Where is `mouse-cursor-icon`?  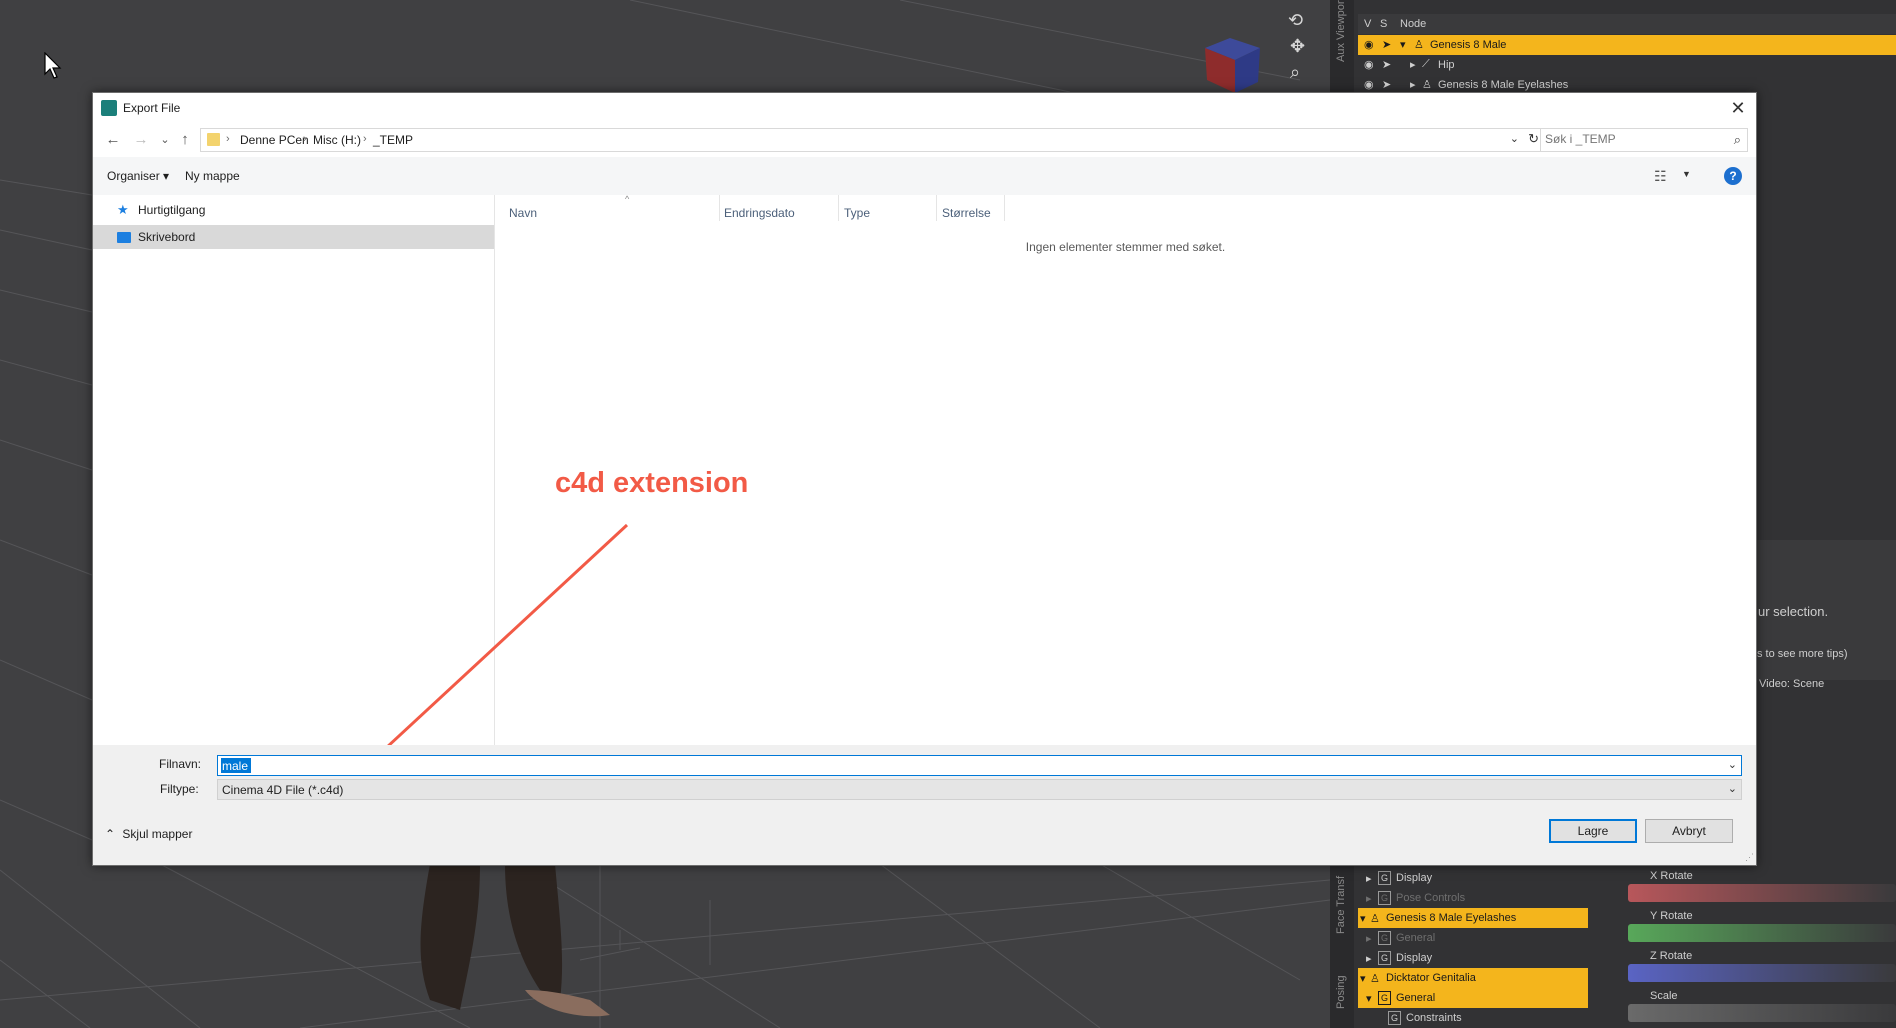 mouse-cursor-icon is located at coordinates (53, 65).